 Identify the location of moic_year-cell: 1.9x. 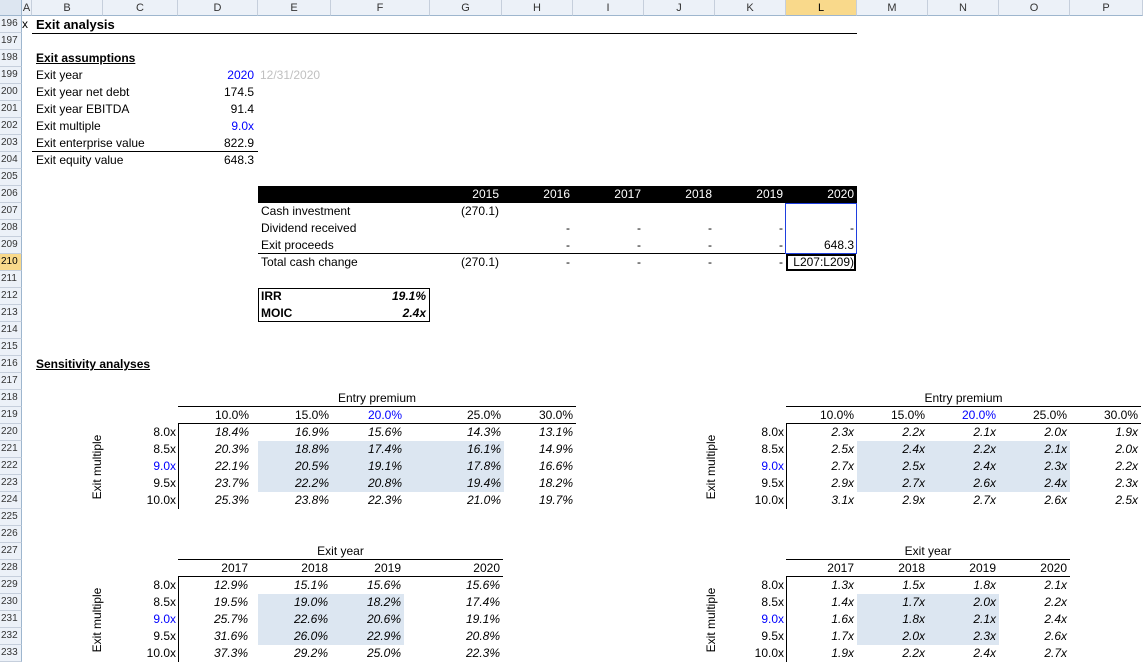
(820, 653).